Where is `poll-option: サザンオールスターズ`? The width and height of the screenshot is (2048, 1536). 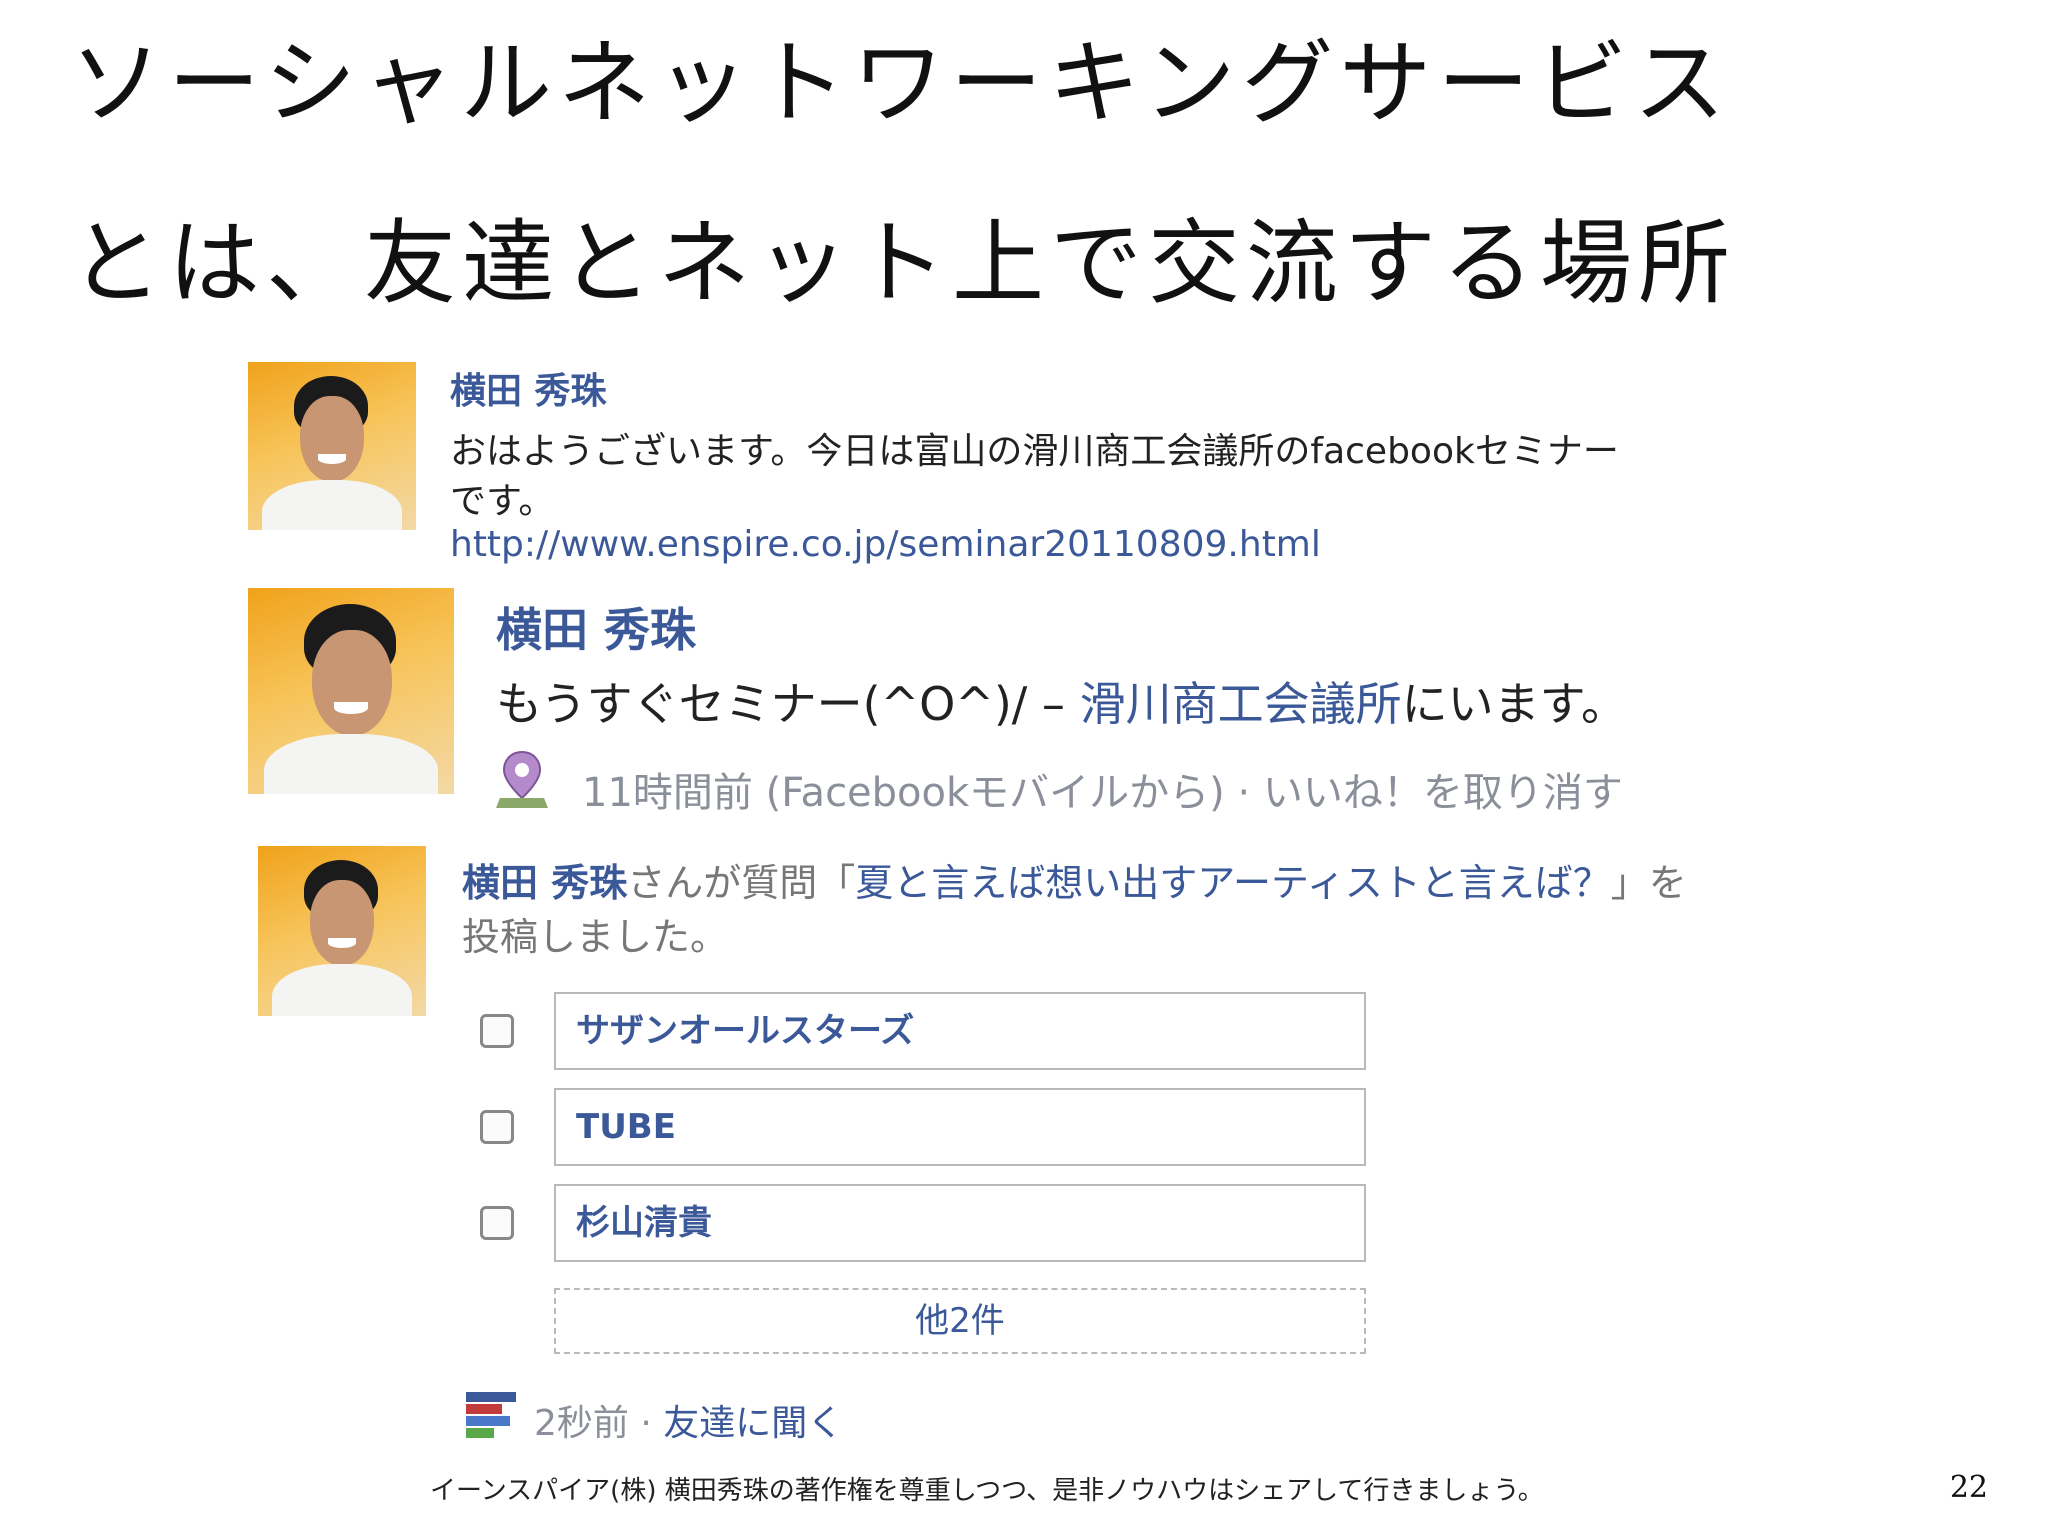 poll-option: サザンオールスターズ is located at coordinates (960, 1031).